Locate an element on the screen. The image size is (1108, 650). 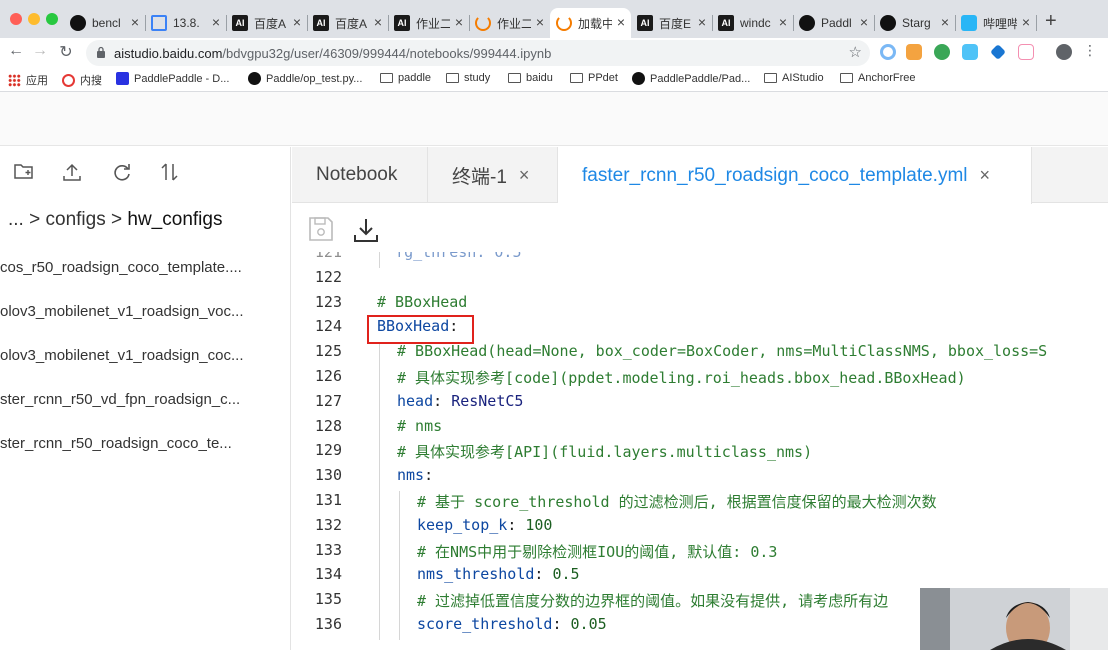
evernote-icon is located at coordinates (942, 52).